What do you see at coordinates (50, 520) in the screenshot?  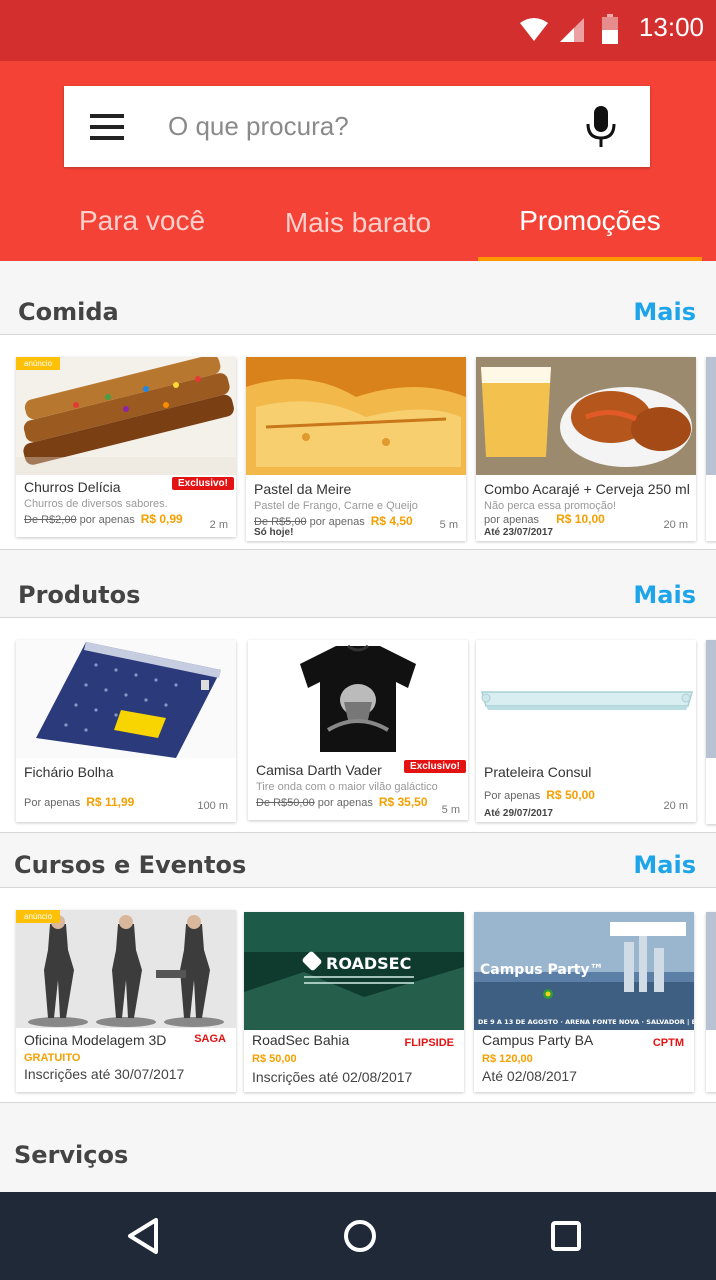 I see `old-price: De R$2,00` at bounding box center [50, 520].